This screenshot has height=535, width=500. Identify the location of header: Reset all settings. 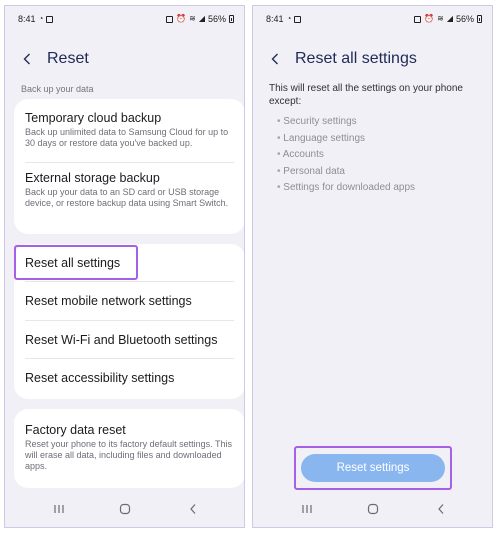
(342, 59).